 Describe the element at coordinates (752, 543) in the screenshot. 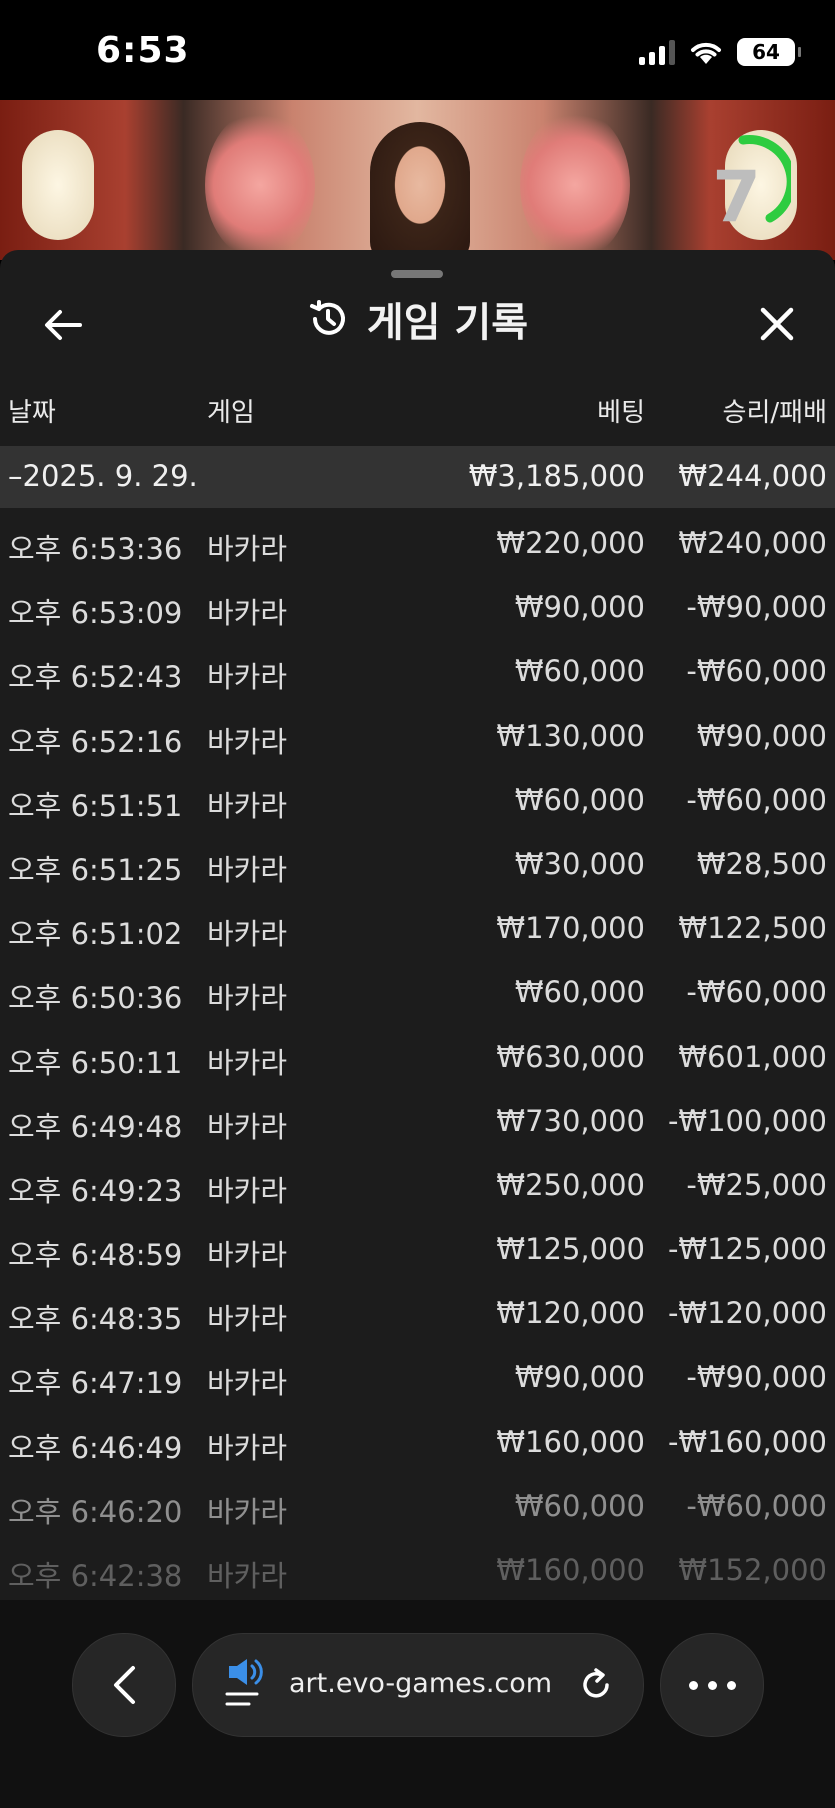

I see `history-result: ₩240,000` at that location.